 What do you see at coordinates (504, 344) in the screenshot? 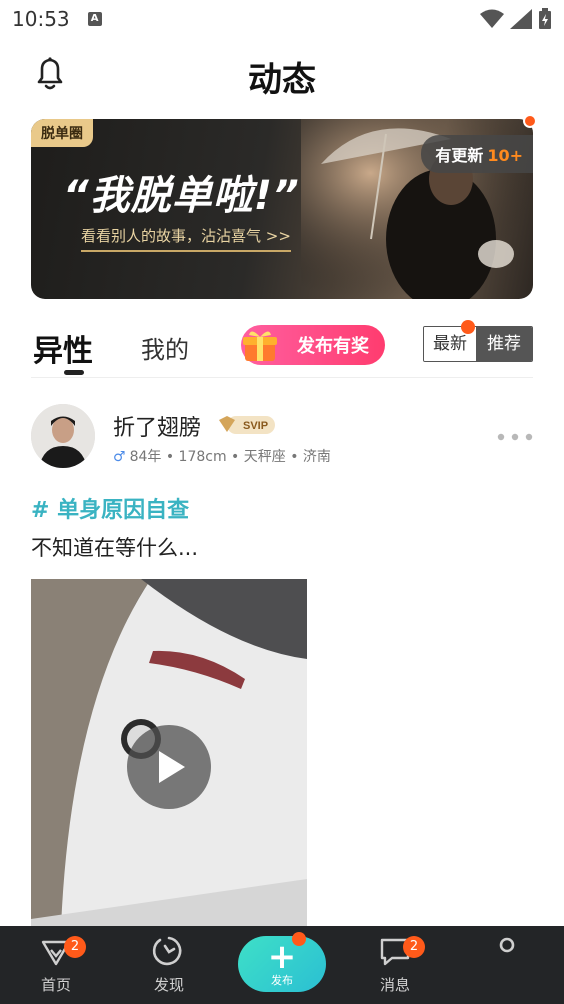
I see `sort-recommended: 推荐` at bounding box center [504, 344].